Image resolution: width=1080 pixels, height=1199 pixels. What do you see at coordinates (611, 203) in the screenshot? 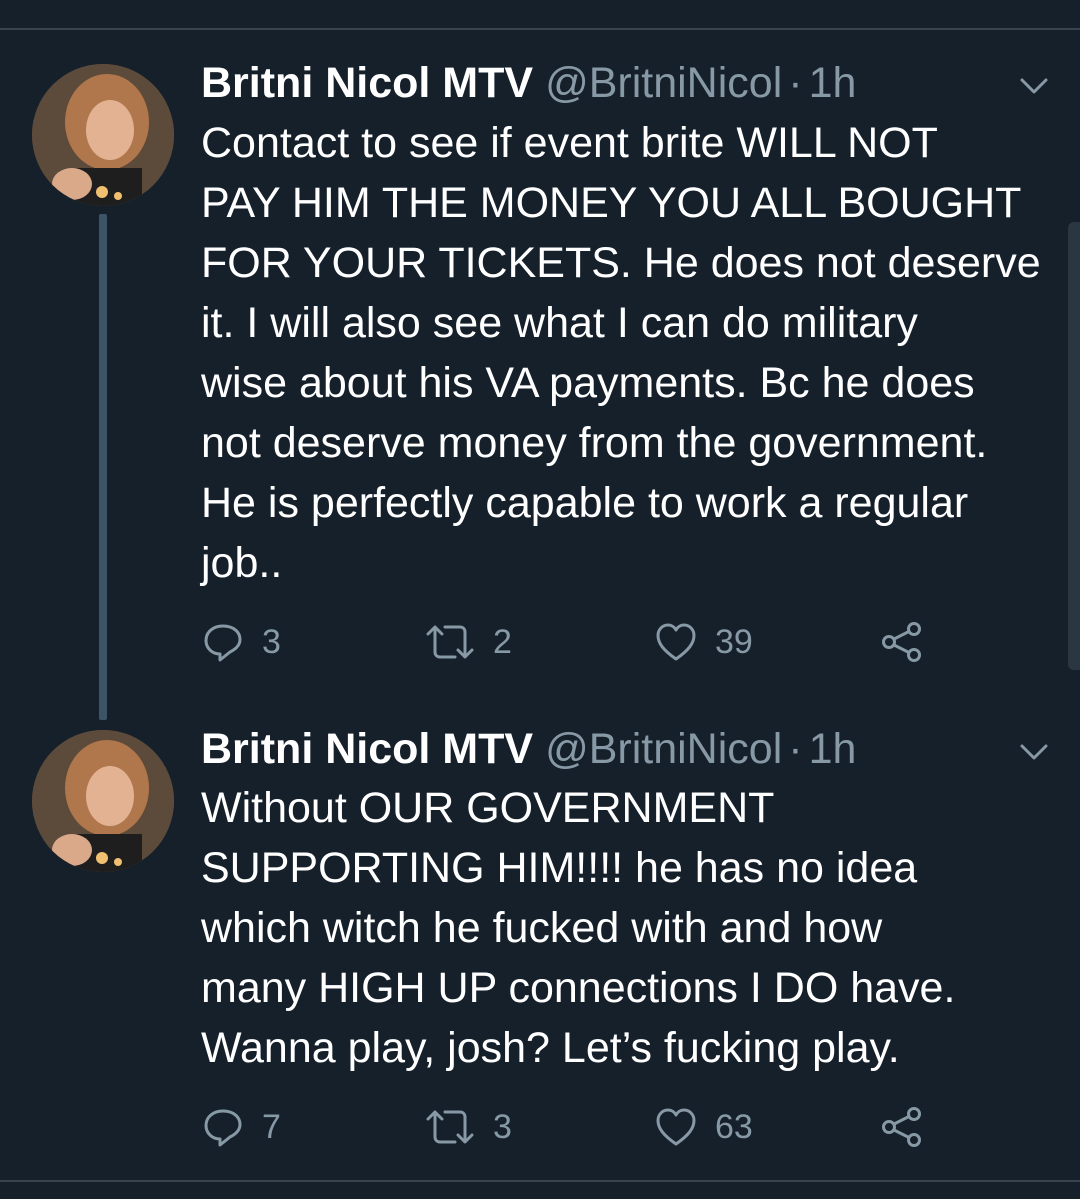
I see `tweet-text-line: PAY HIM THE MONEY YOU ALL BOUGHT` at bounding box center [611, 203].